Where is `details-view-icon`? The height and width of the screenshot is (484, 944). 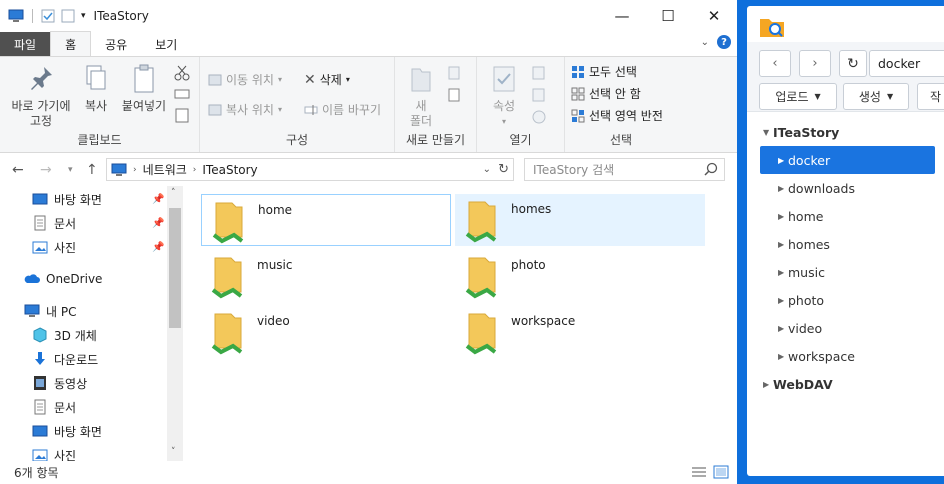 details-view-icon is located at coordinates (699, 473).